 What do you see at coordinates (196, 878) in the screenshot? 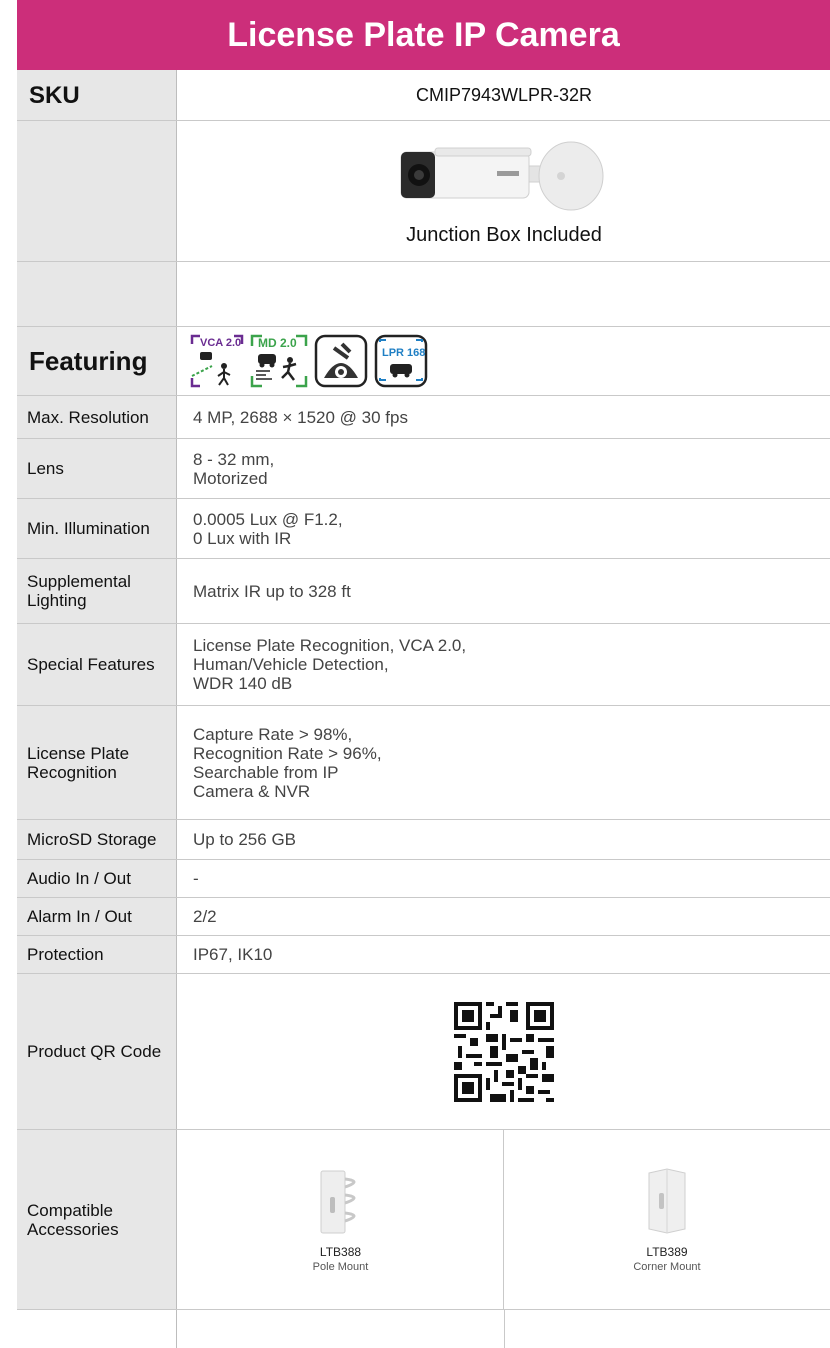
I see `spec-value: -` at bounding box center [196, 878].